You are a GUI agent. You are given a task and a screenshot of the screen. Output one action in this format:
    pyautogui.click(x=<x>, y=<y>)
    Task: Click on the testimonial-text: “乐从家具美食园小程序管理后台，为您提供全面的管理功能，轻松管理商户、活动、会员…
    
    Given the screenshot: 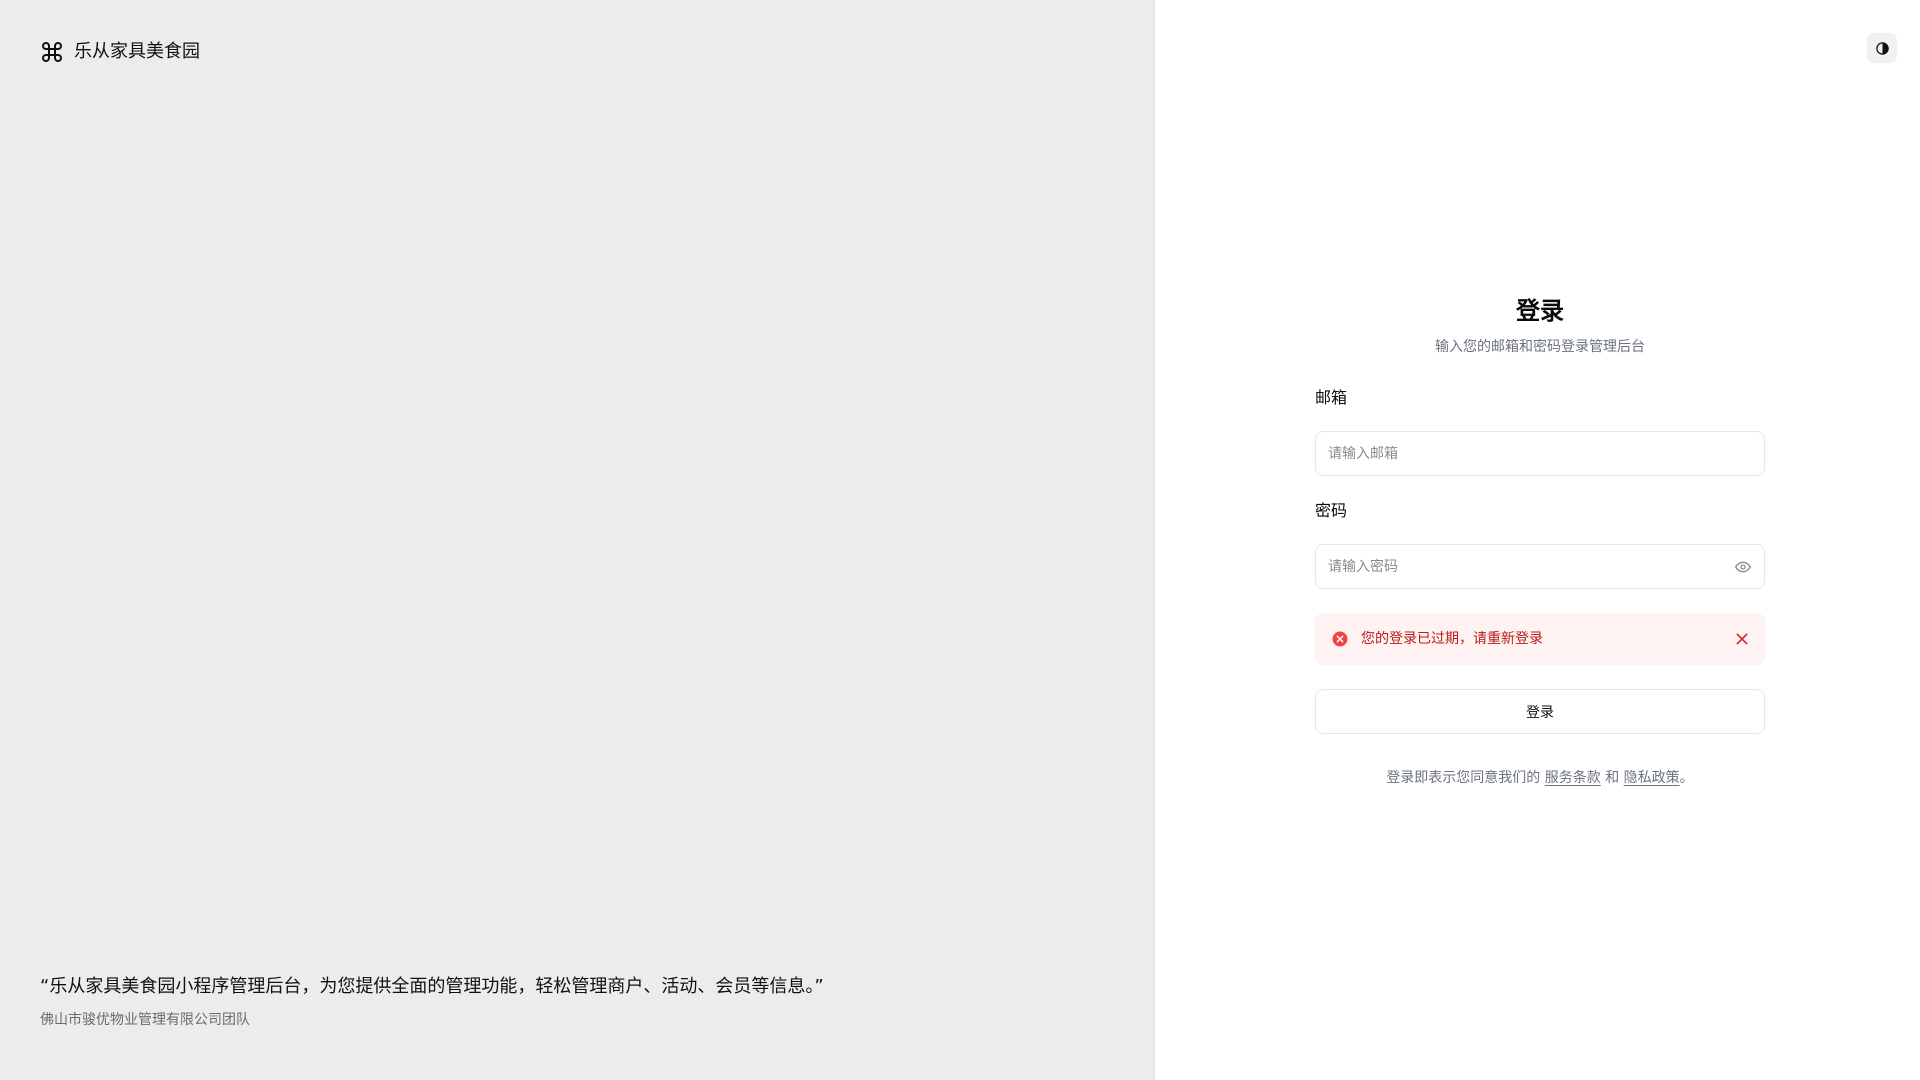 What is the action you would take?
    pyautogui.click(x=432, y=986)
    